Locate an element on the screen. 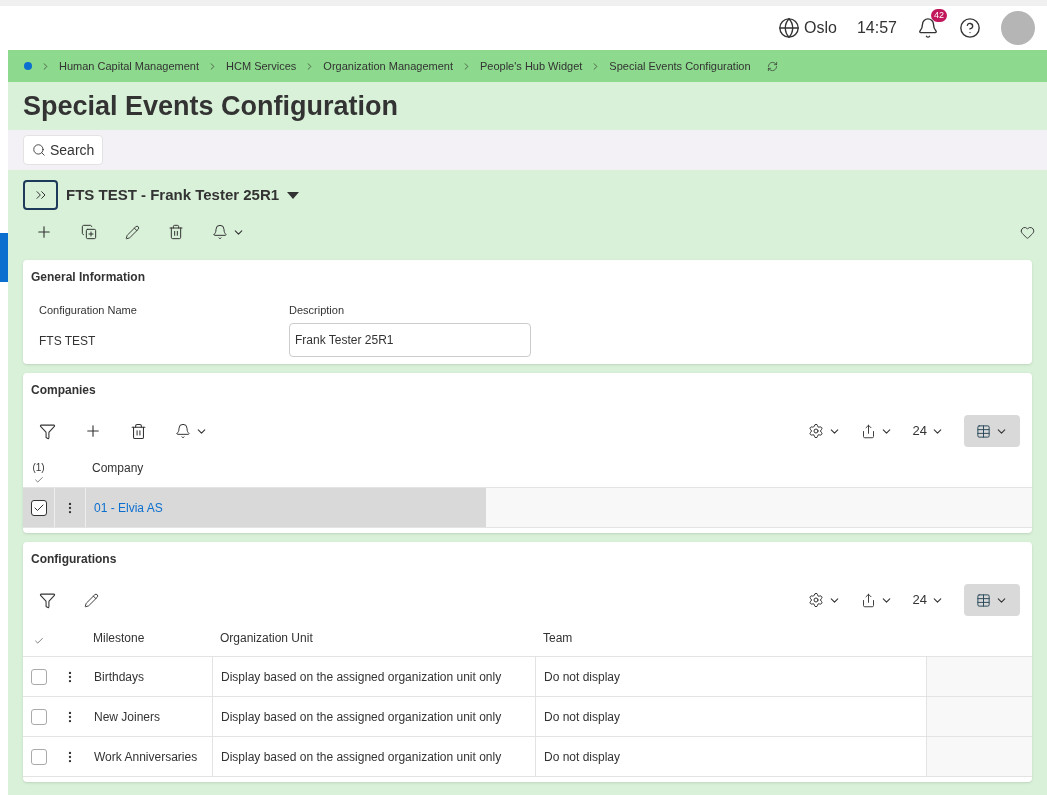  caret-down-icon is located at coordinates (293, 195).